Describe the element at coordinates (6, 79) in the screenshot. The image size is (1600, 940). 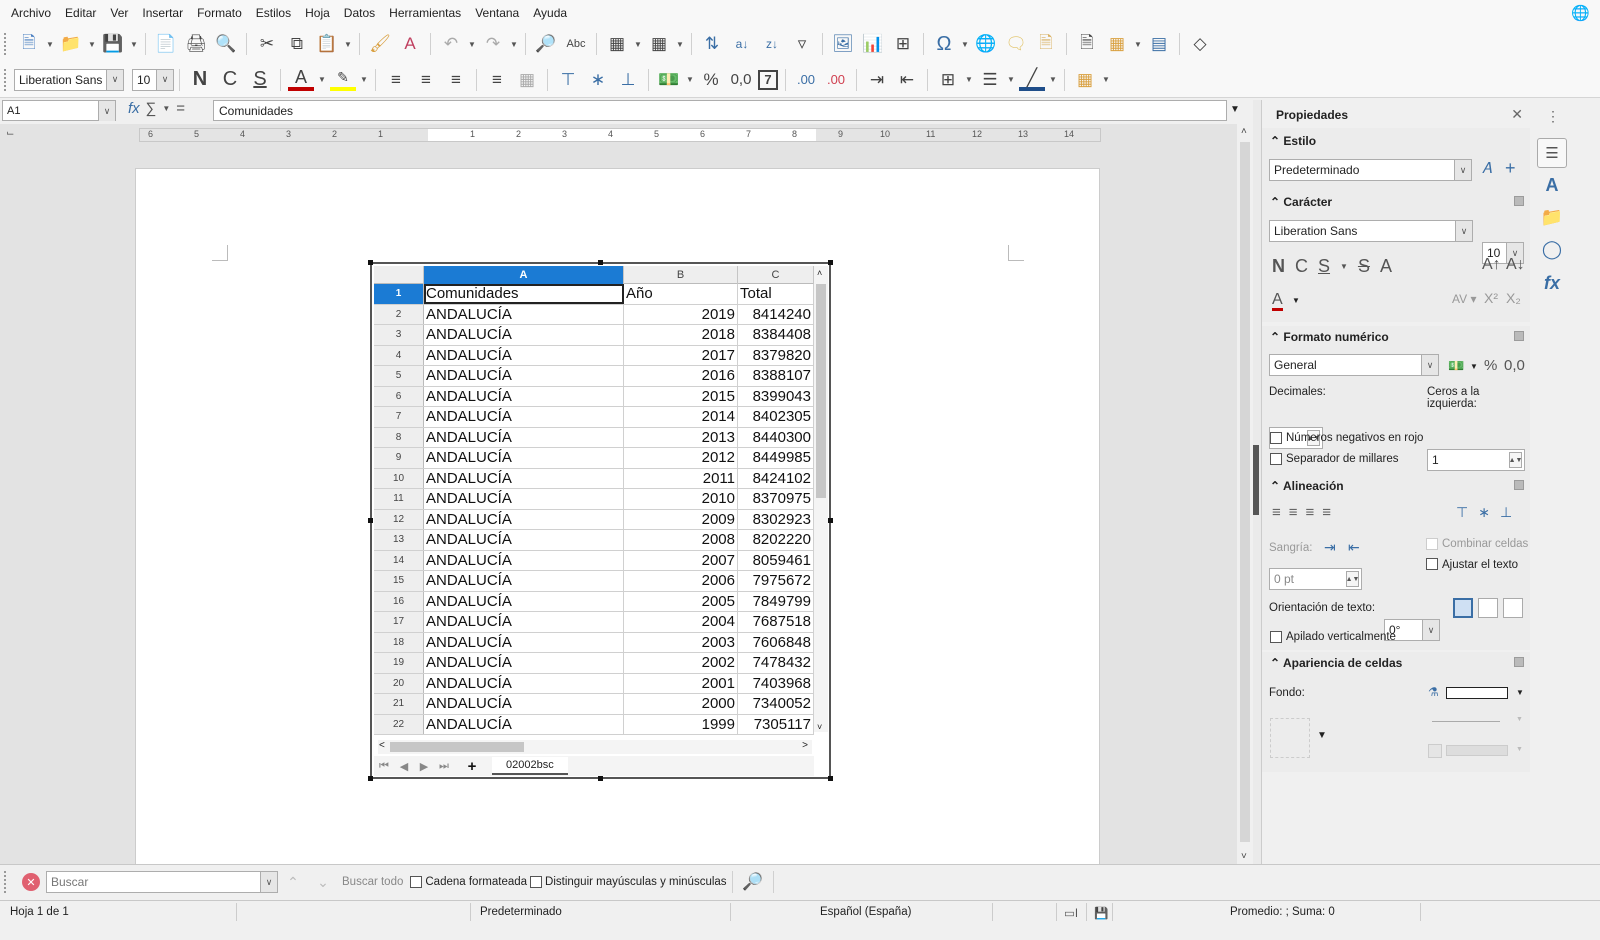
I see `toolbar-grip` at that location.